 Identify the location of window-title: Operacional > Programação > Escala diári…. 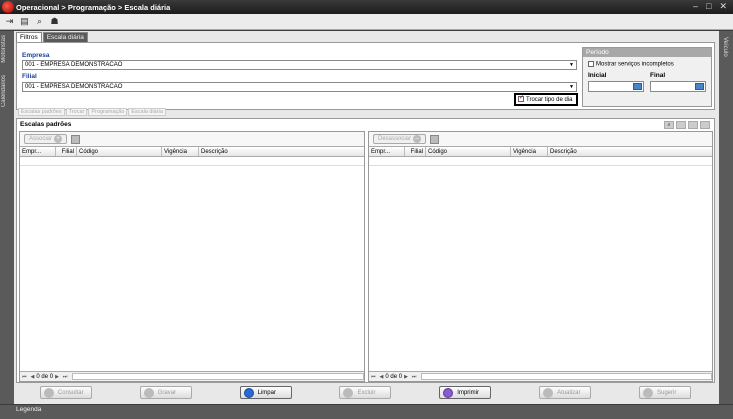
(93, 7).